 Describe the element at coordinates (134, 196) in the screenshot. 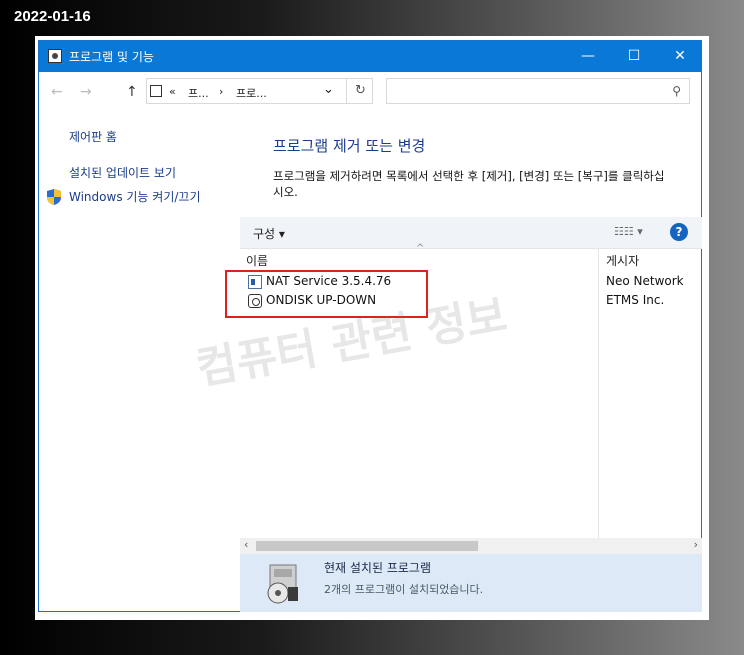

I see `sidebar-item-windows-features: Windows 기능 켜기/끄기` at that location.